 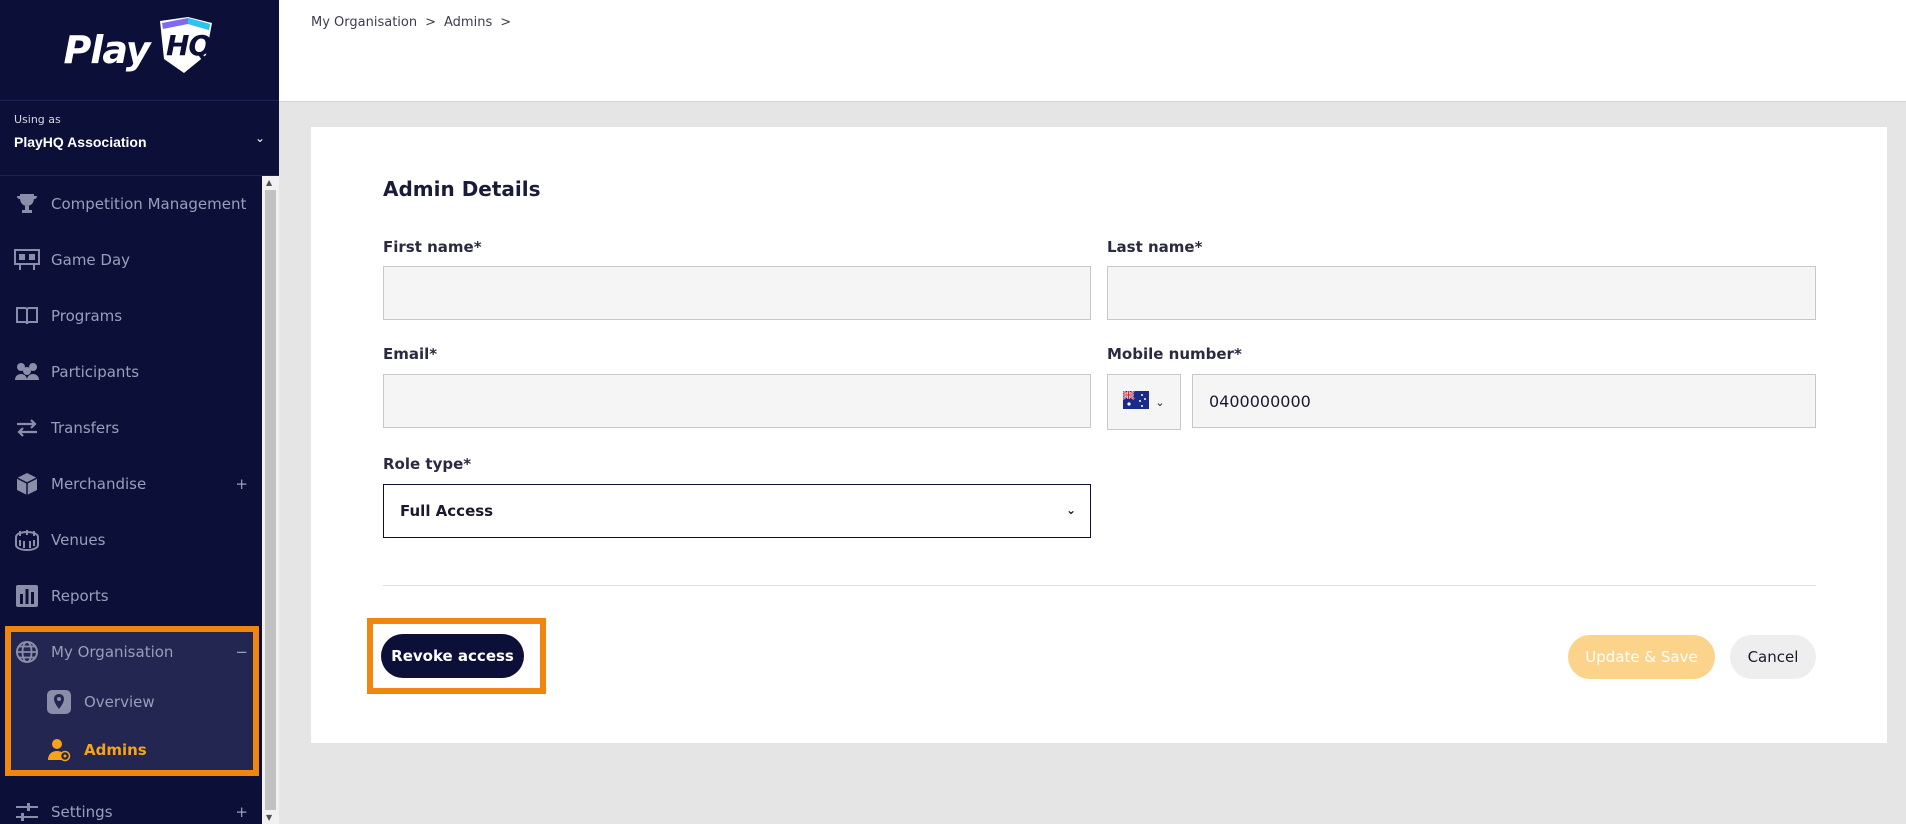 I want to click on sidebar-item-my-organisation: My Organisation −, so click(x=131, y=652).